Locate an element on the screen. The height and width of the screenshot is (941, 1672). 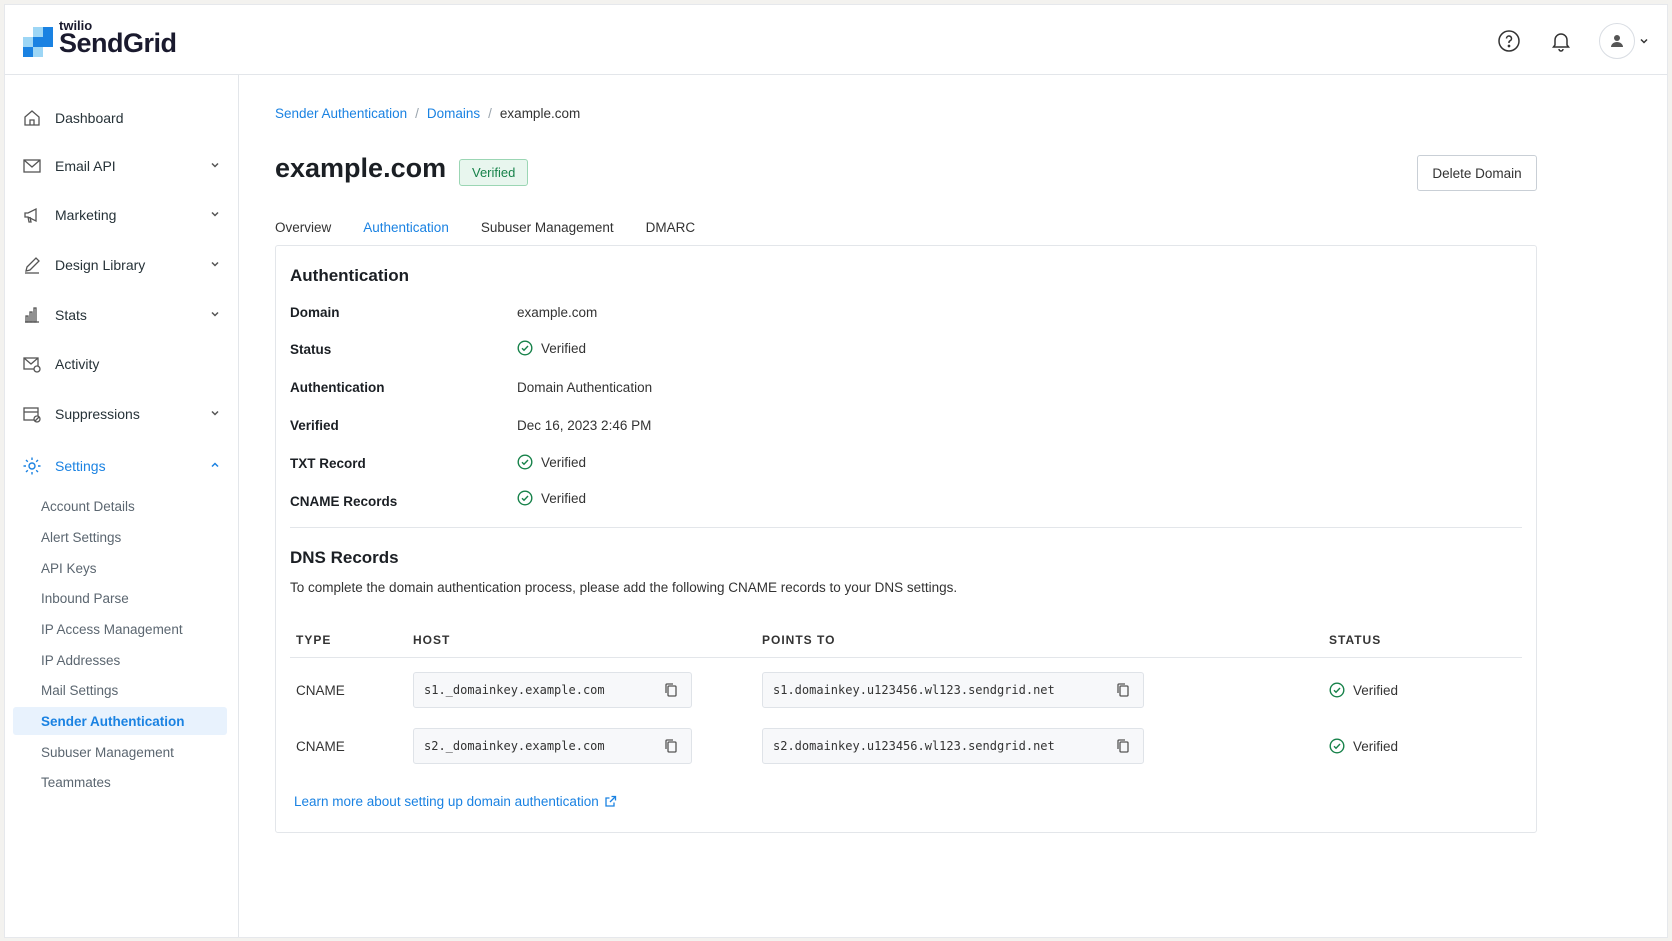
sidebar-item-marketing: Marketing is located at coordinates (126, 215).